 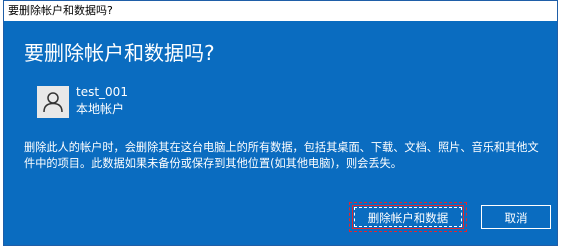 I want to click on user-name: test_001, so click(x=102, y=92).